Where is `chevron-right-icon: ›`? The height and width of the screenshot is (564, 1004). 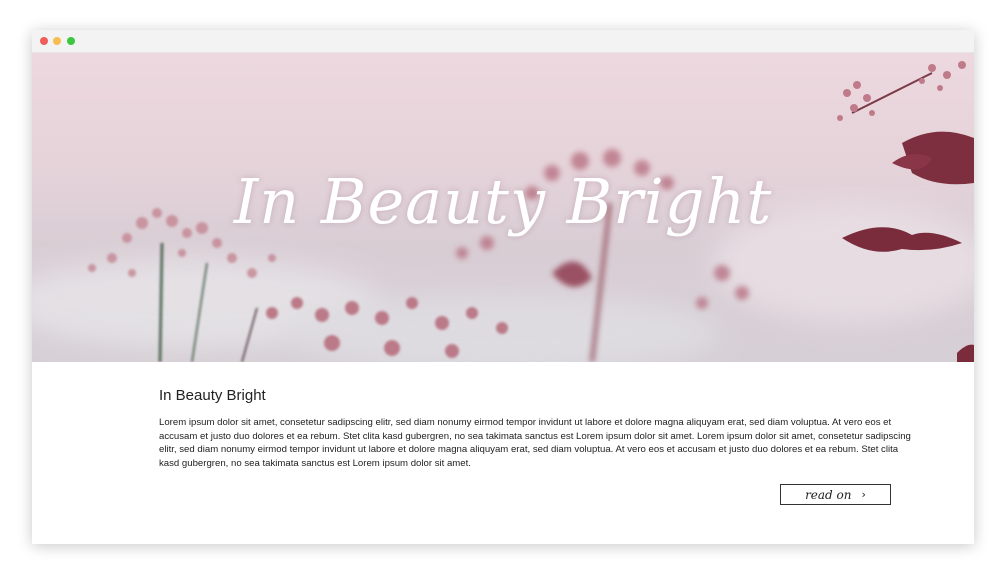 chevron-right-icon: › is located at coordinates (863, 494).